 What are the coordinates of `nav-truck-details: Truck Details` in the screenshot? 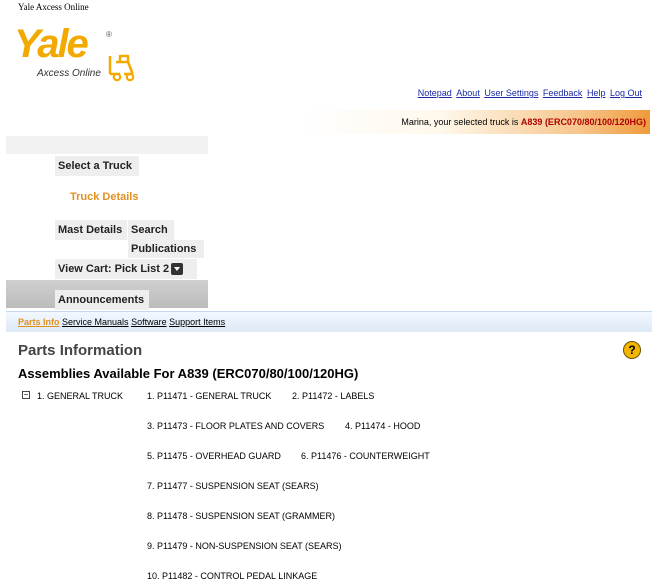 It's located at (112, 197).